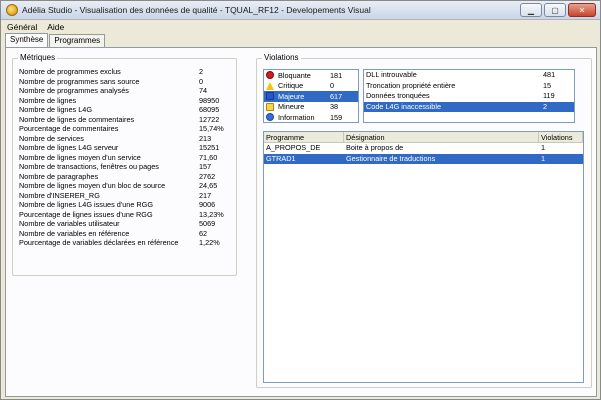 This screenshot has width=601, height=400. Describe the element at coordinates (205, 195) in the screenshot. I see `metric-value: 217` at that location.